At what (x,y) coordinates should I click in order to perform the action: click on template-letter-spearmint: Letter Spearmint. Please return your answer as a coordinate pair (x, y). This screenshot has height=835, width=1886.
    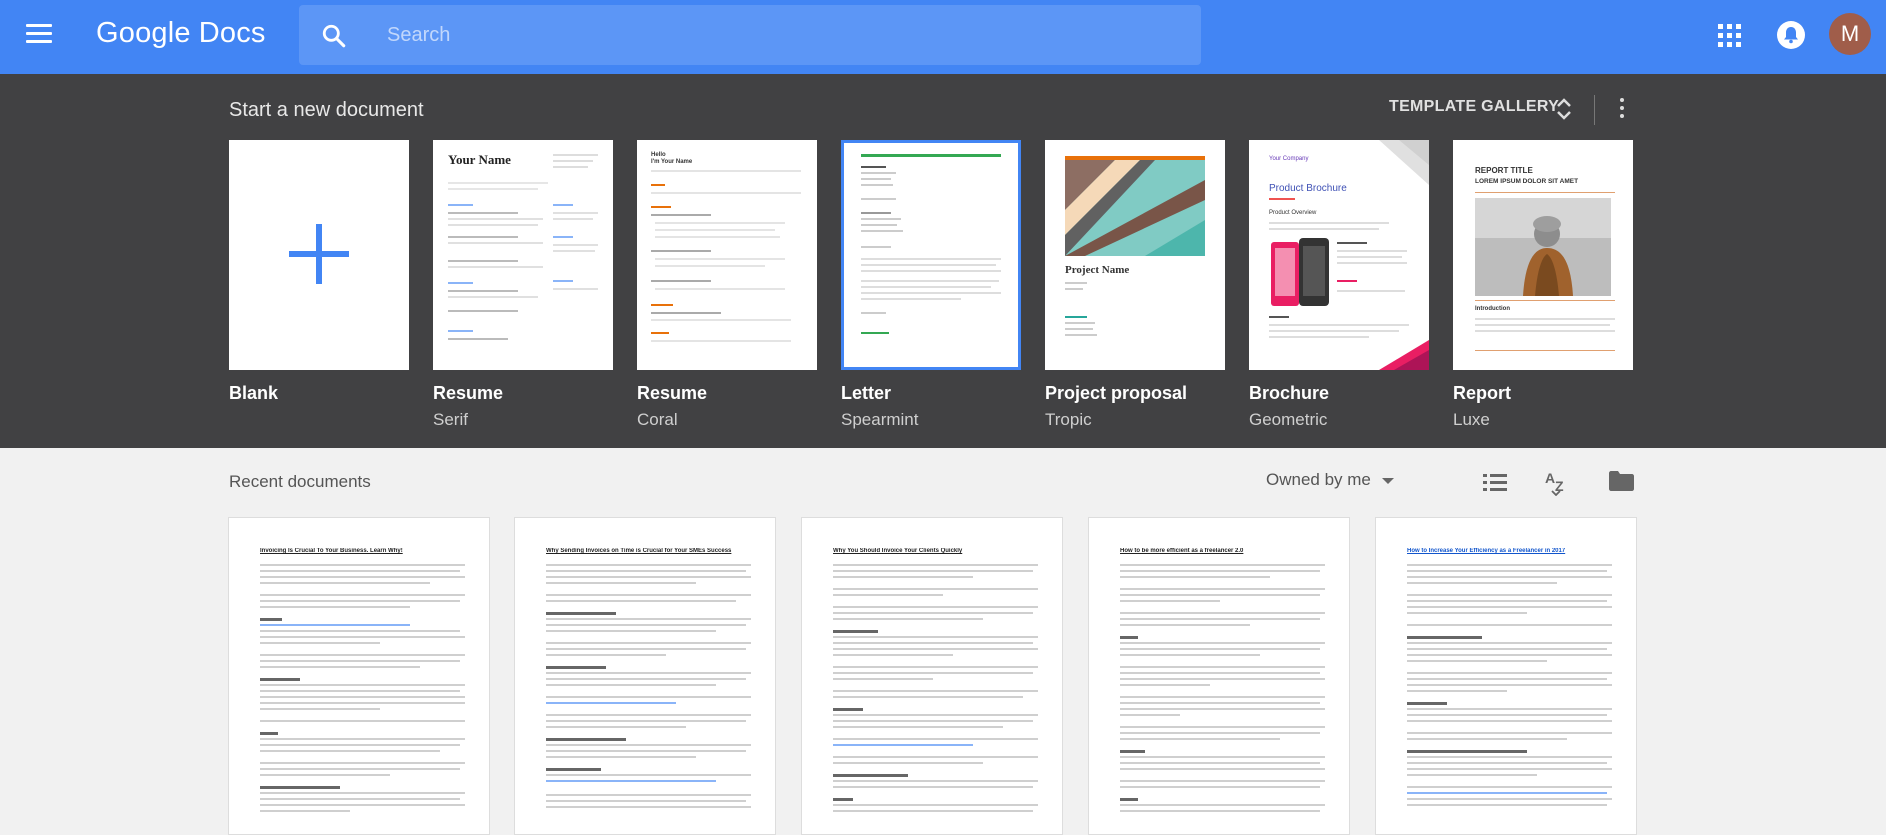
    Looking at the image, I should click on (931, 285).